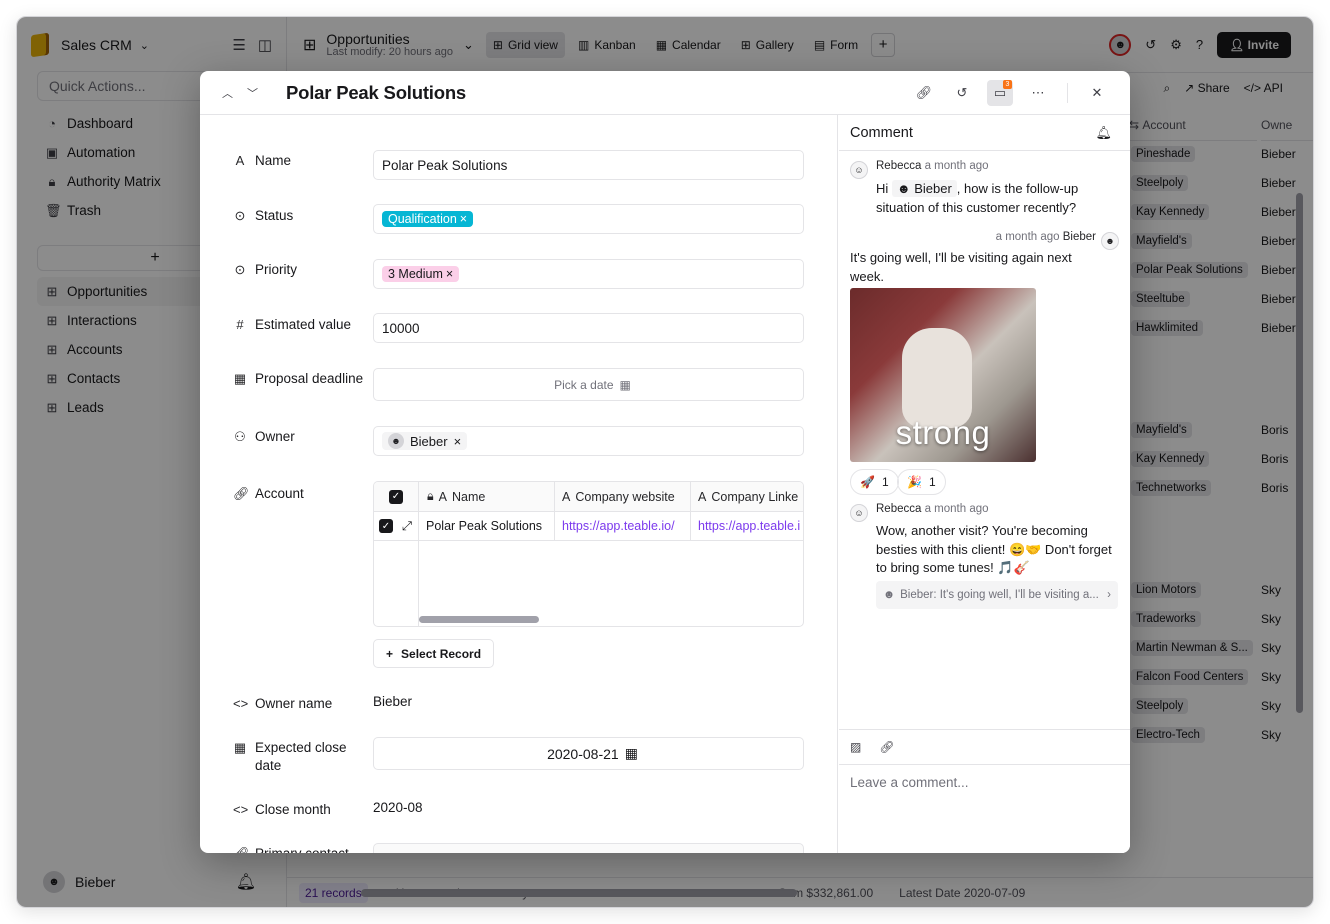 The width and height of the screenshot is (1330, 924). Describe the element at coordinates (273, 160) in the screenshot. I see `field-label-text: Name` at that location.